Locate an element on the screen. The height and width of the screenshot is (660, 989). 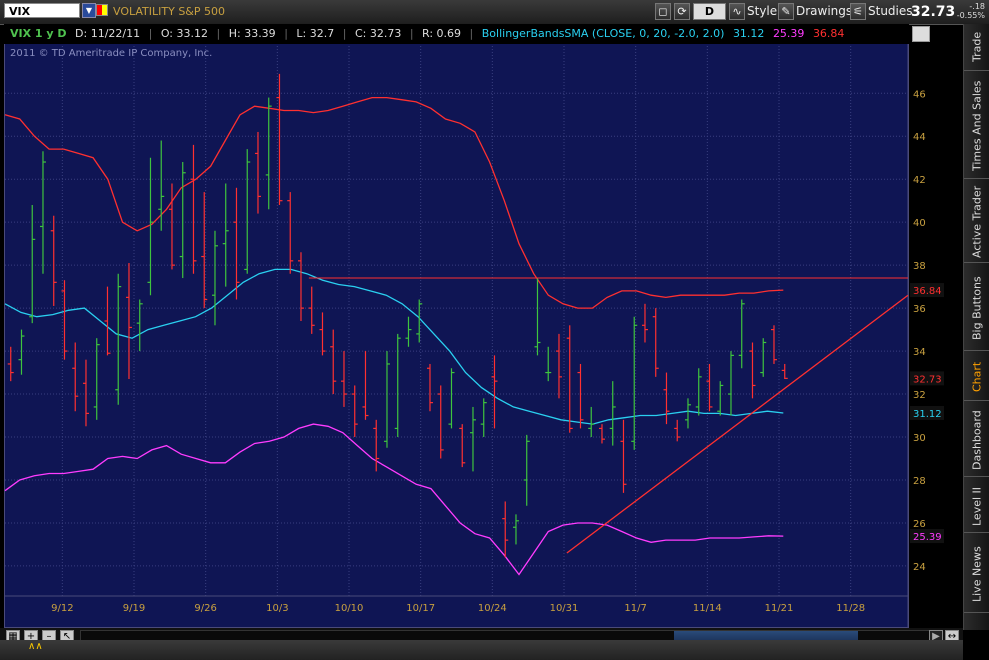
drawings-menu: Drawings is located at coordinates (824, 11).